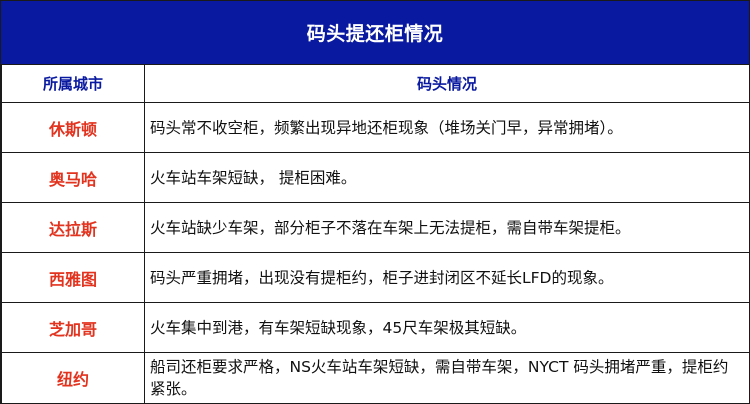 The image size is (750, 404). Describe the element at coordinates (447, 327) in the screenshot. I see `situation-cell: 火车集中到港，有车架短缺现象，45尺车架极其短缺。` at that location.